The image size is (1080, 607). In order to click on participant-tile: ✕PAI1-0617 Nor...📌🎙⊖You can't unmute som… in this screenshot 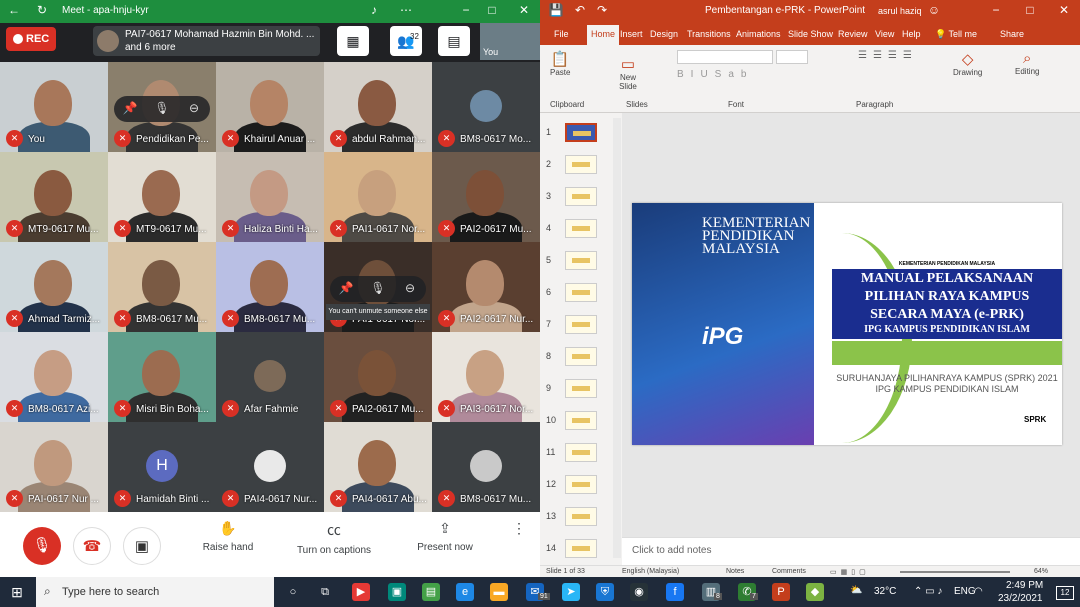, I will do `click(378, 287)`.